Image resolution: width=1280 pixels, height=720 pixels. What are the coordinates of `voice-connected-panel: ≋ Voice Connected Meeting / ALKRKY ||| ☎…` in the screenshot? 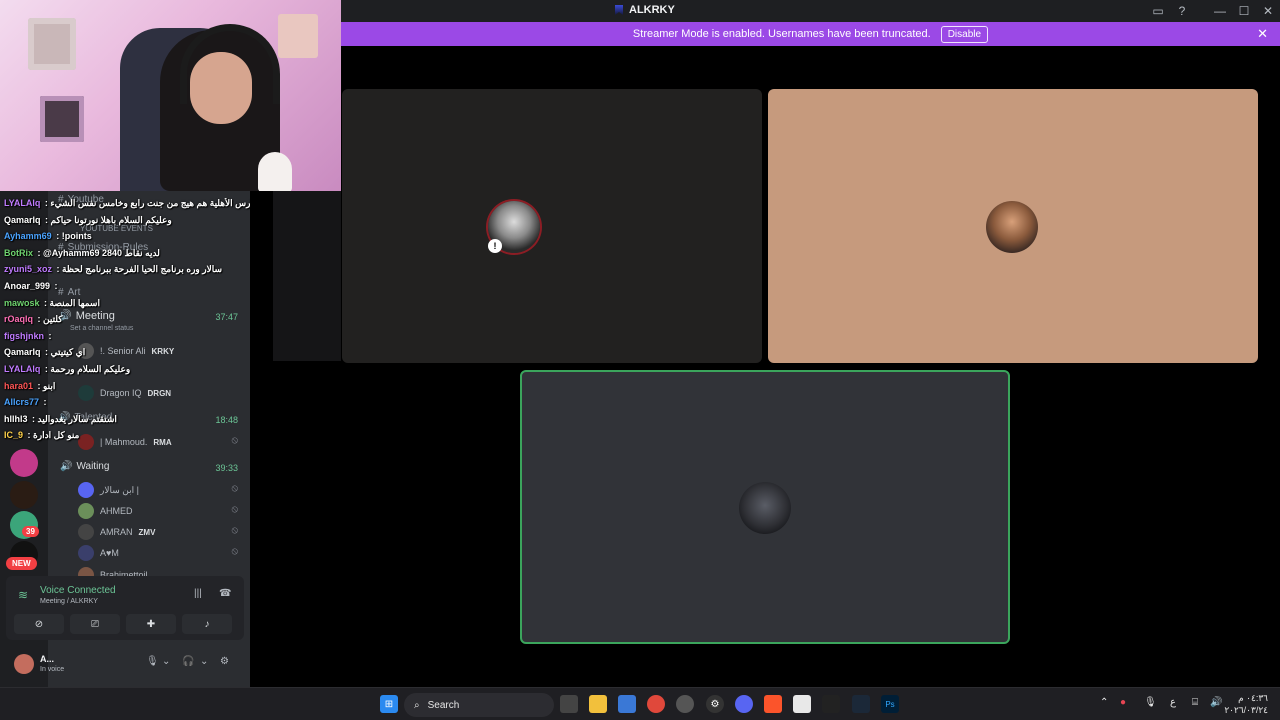 It's located at (125, 608).